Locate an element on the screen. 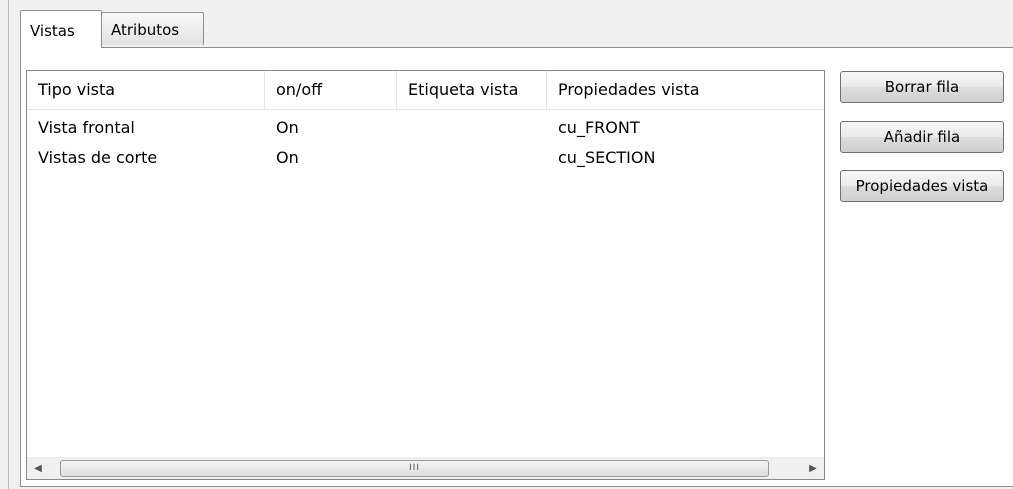 Image resolution: width=1013 pixels, height=489 pixels. column-header-tipo-vista: Tipo vista is located at coordinates (146, 90).